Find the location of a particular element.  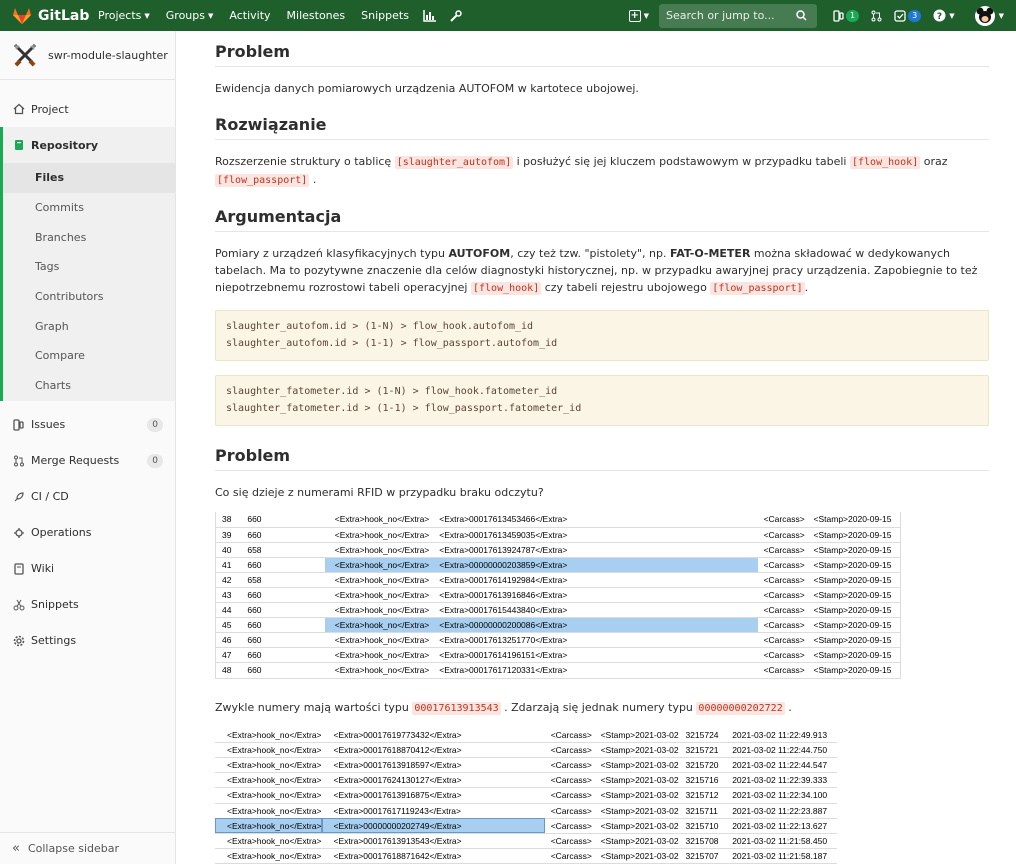

sidebar-subitem-files: Files is located at coordinates (87, 178).